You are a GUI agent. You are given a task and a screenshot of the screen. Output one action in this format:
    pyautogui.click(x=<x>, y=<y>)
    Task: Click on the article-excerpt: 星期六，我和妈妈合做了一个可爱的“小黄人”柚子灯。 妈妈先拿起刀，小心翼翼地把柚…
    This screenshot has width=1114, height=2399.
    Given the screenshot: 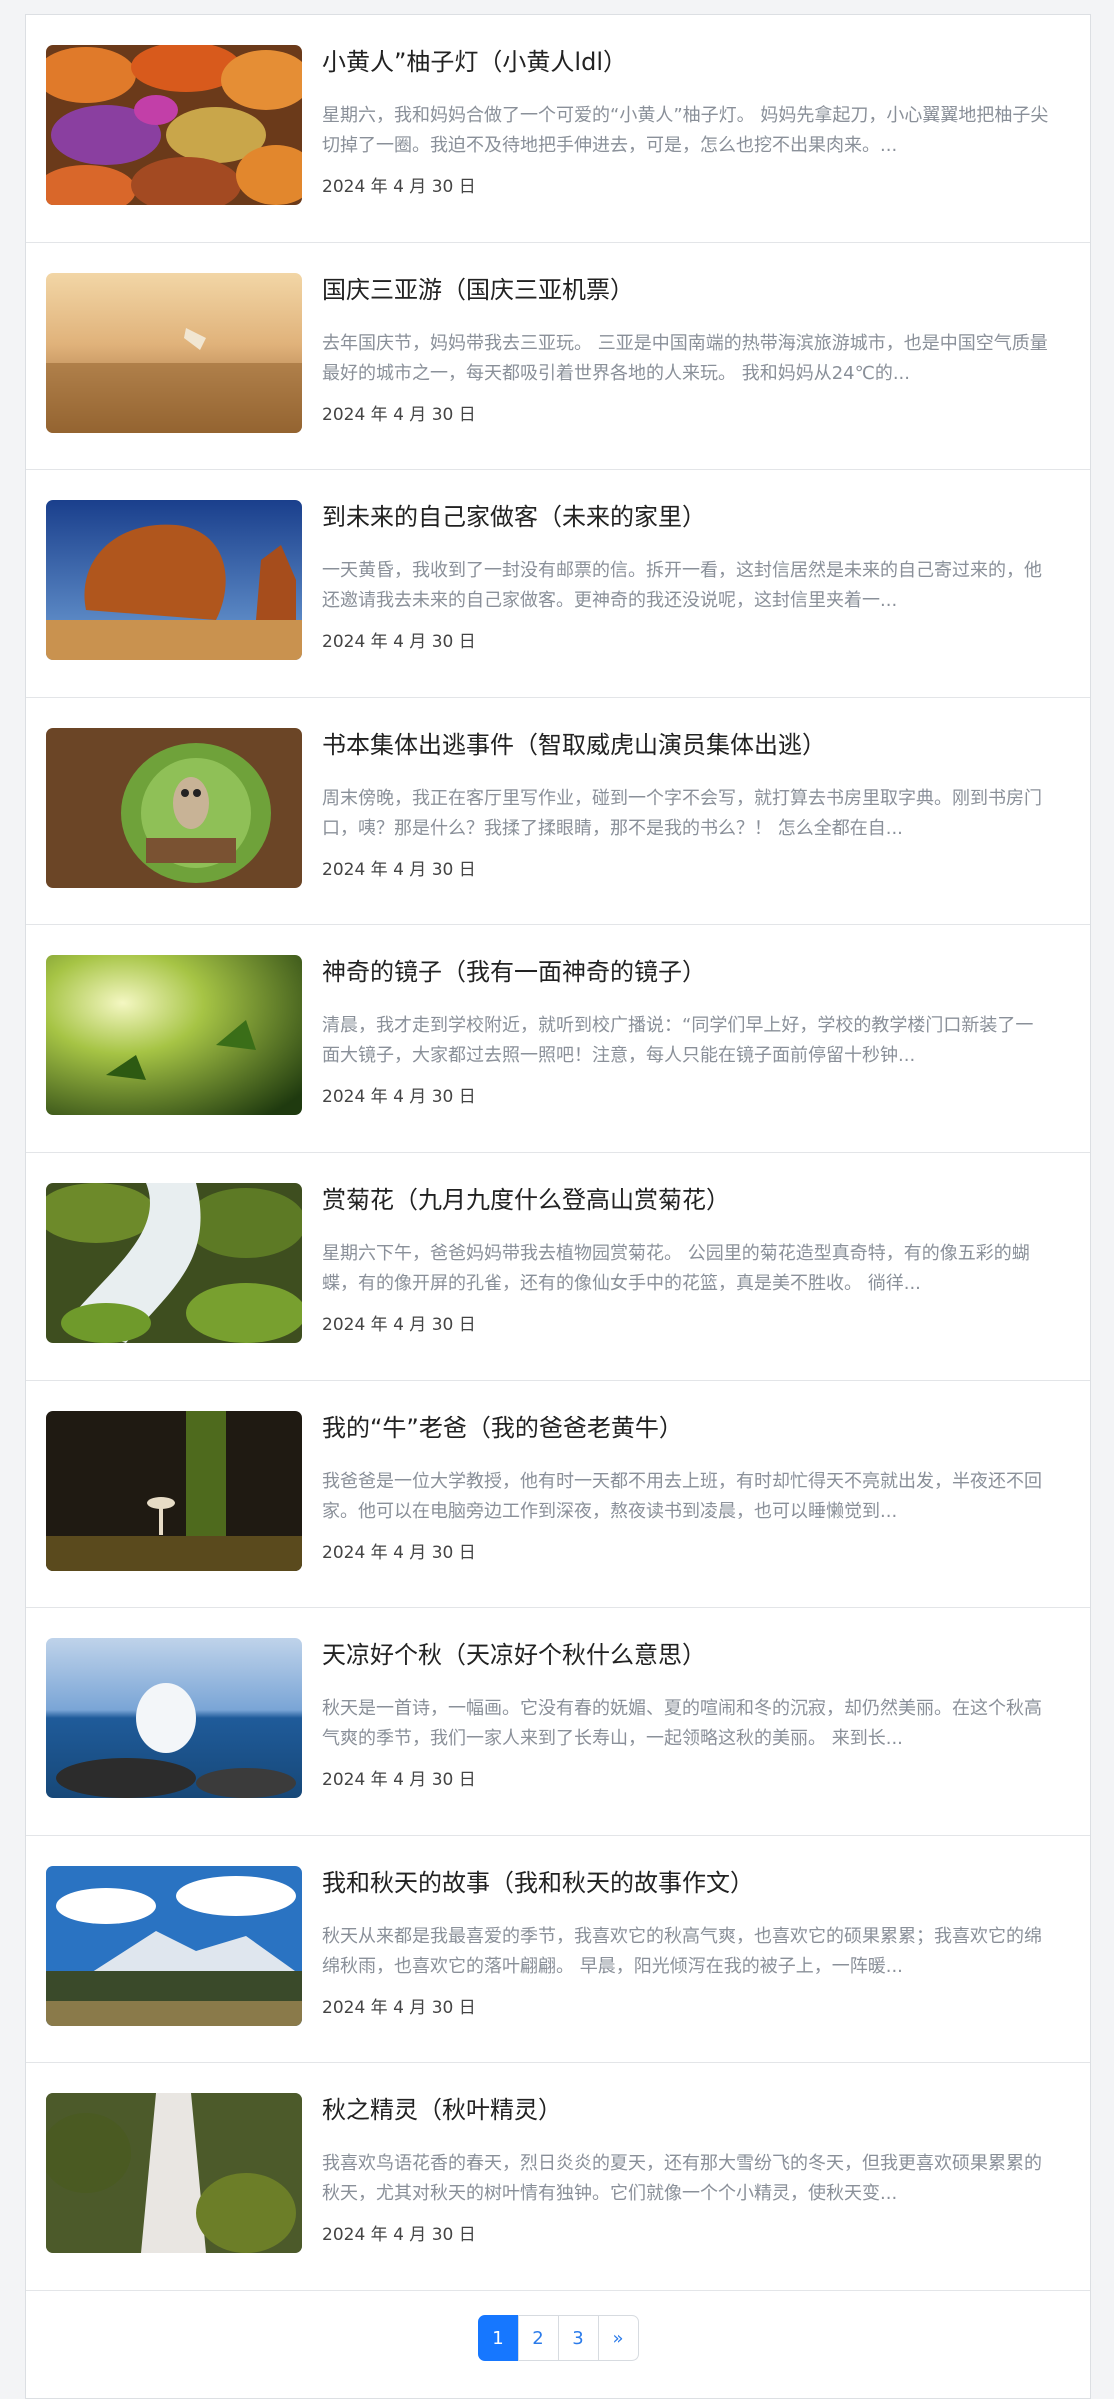 What is the action you would take?
    pyautogui.click(x=685, y=130)
    